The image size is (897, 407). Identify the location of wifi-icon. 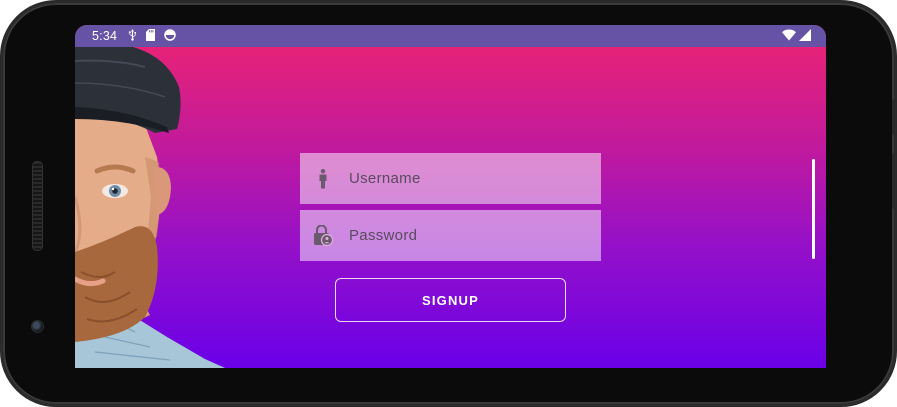
(789, 36).